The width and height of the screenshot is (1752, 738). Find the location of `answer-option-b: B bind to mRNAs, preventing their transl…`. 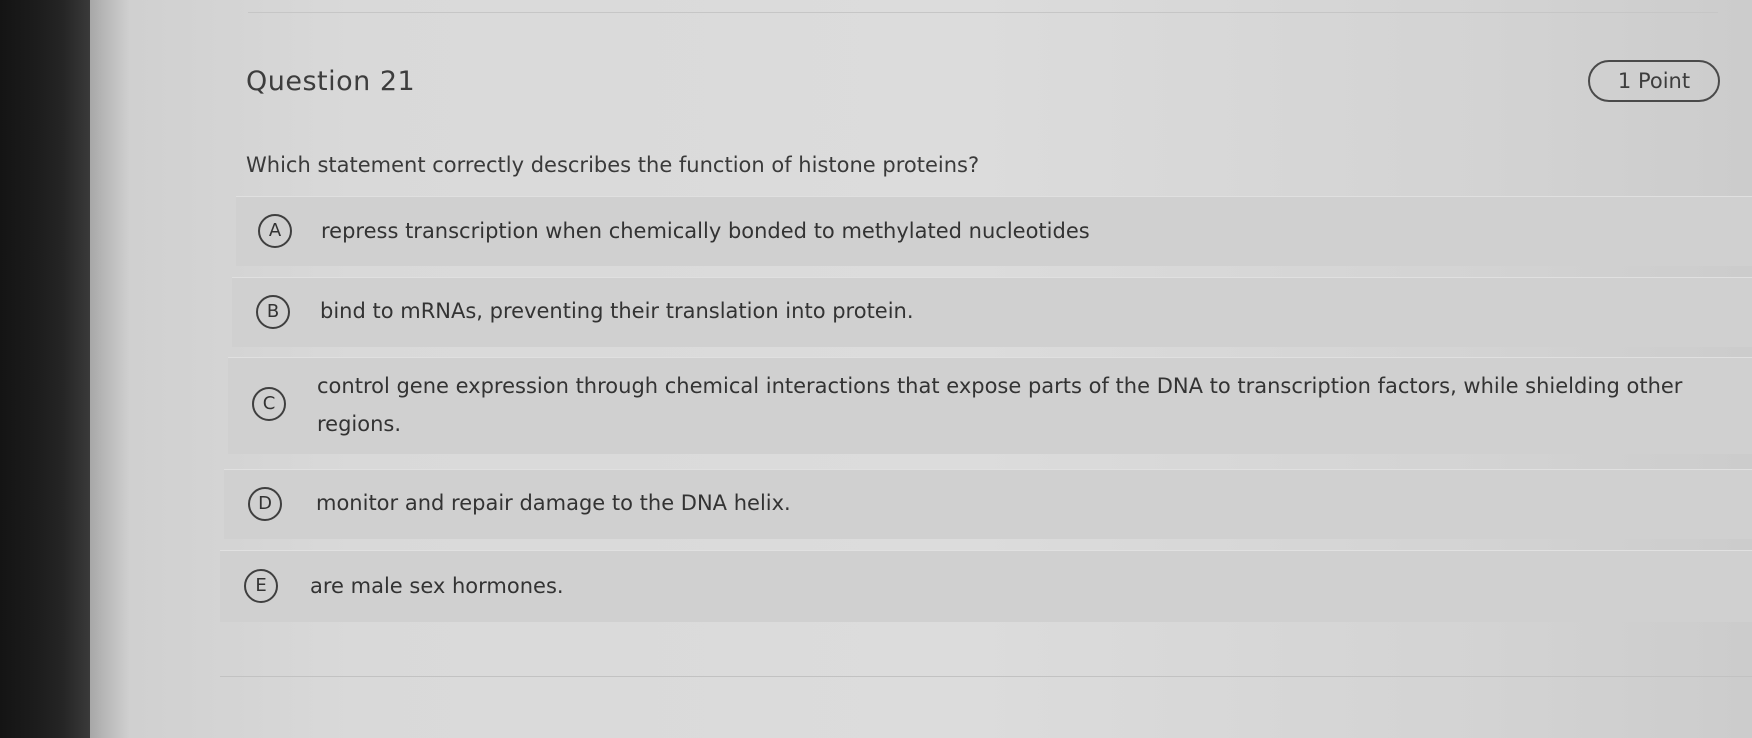

answer-option-b: B bind to mRNAs, preventing their transl… is located at coordinates (992, 312).